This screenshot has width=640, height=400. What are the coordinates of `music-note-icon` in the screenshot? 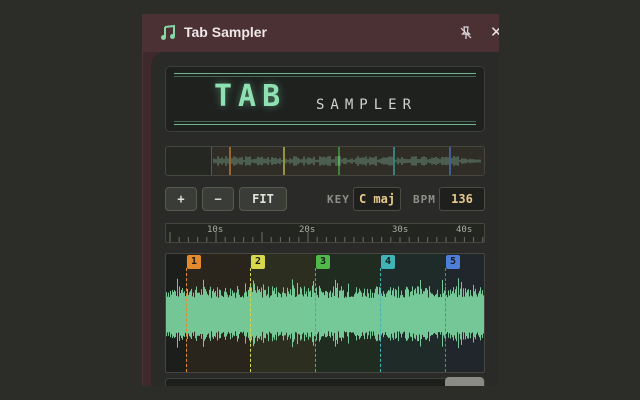 It's located at (168, 32).